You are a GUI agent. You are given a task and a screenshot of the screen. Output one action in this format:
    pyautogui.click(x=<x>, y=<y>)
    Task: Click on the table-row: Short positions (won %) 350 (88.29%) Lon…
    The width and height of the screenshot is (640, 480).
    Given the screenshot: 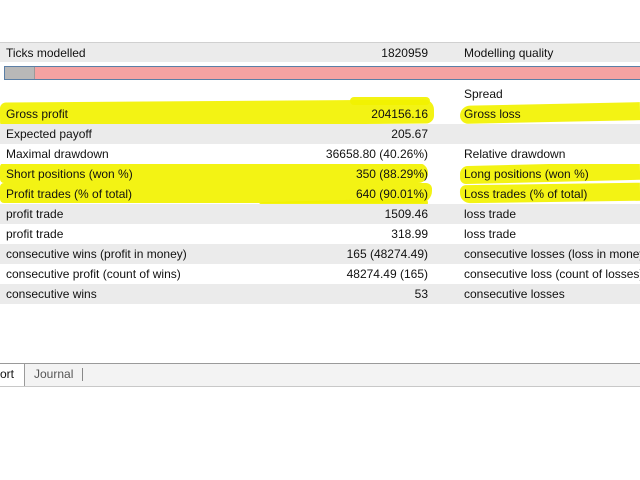 What is the action you would take?
    pyautogui.click(x=320, y=174)
    